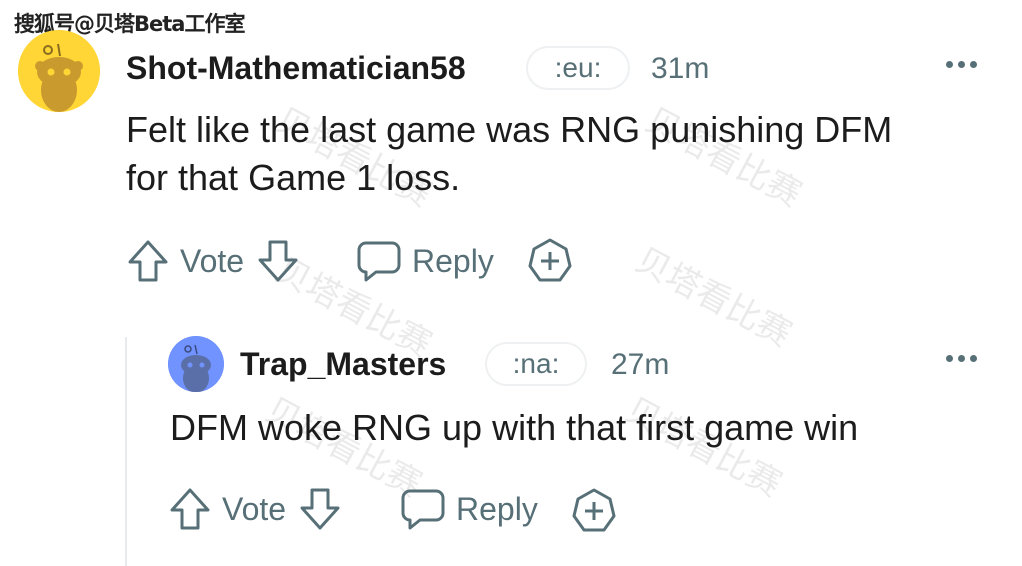 This screenshot has height=566, width=1022. Describe the element at coordinates (578, 68) in the screenshot. I see `user-flair: :eu:` at that location.